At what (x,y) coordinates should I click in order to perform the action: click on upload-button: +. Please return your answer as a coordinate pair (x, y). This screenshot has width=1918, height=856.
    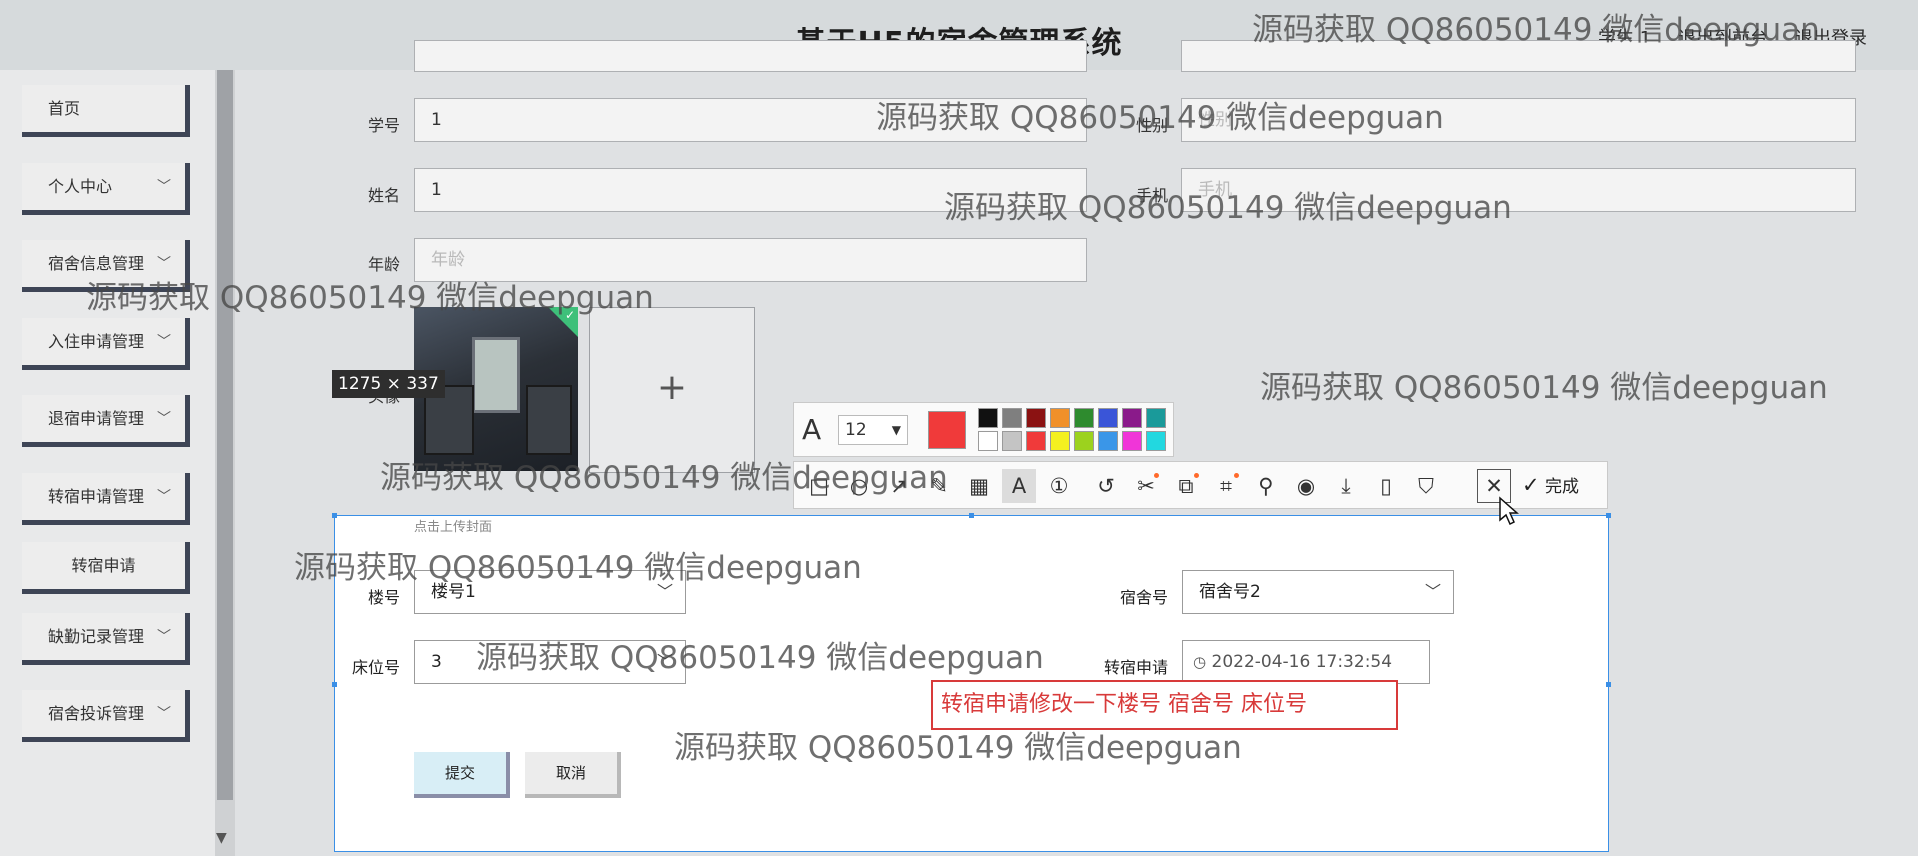
    Looking at the image, I should click on (672, 390).